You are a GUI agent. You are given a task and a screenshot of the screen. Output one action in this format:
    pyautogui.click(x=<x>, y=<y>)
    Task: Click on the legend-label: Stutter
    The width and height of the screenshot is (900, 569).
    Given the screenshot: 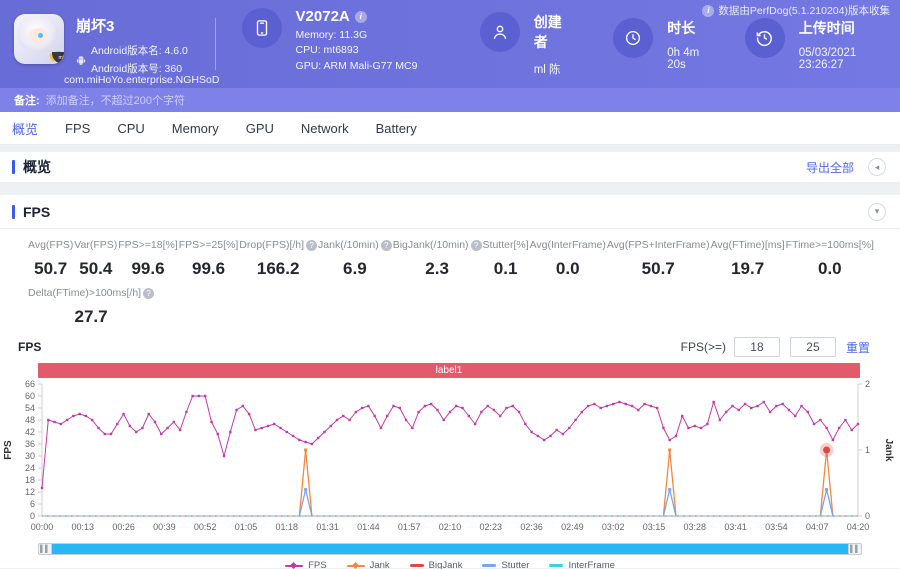 What is the action you would take?
    pyautogui.click(x=515, y=564)
    